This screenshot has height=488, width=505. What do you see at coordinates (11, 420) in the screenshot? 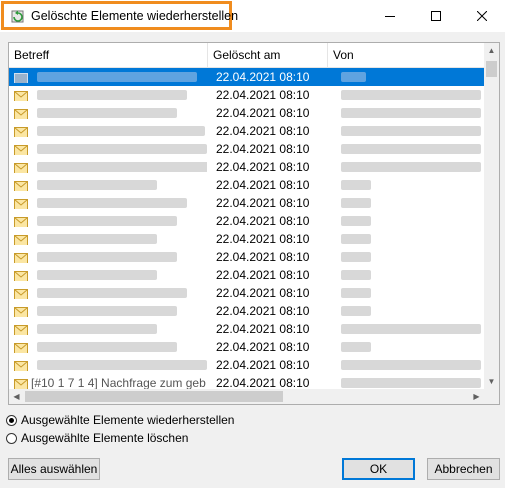
I see `restore-radio` at bounding box center [11, 420].